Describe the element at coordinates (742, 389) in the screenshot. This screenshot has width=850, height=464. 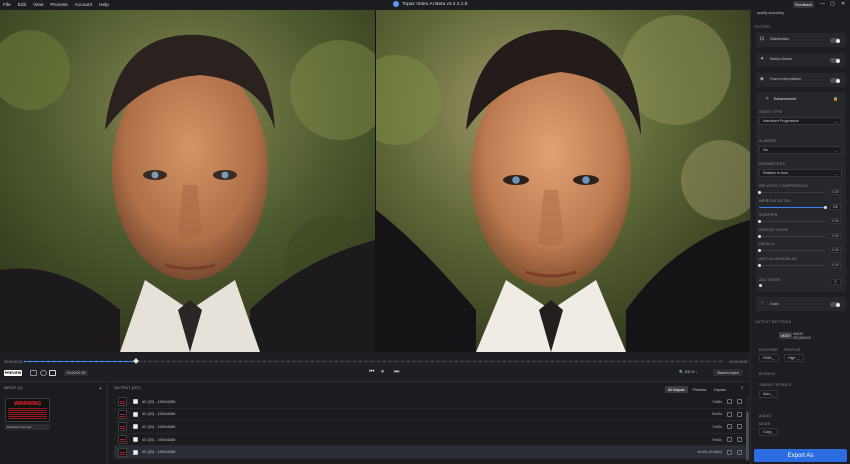
I see `export-arrow-icon: ⇡` at that location.